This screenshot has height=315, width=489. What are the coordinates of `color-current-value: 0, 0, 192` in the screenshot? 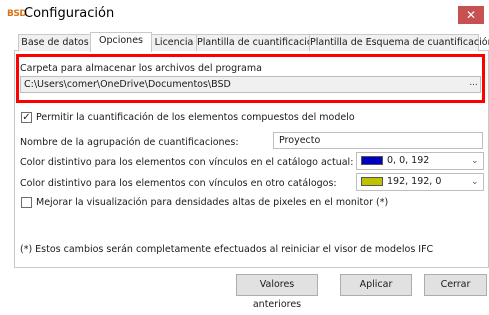 It's located at (408, 160).